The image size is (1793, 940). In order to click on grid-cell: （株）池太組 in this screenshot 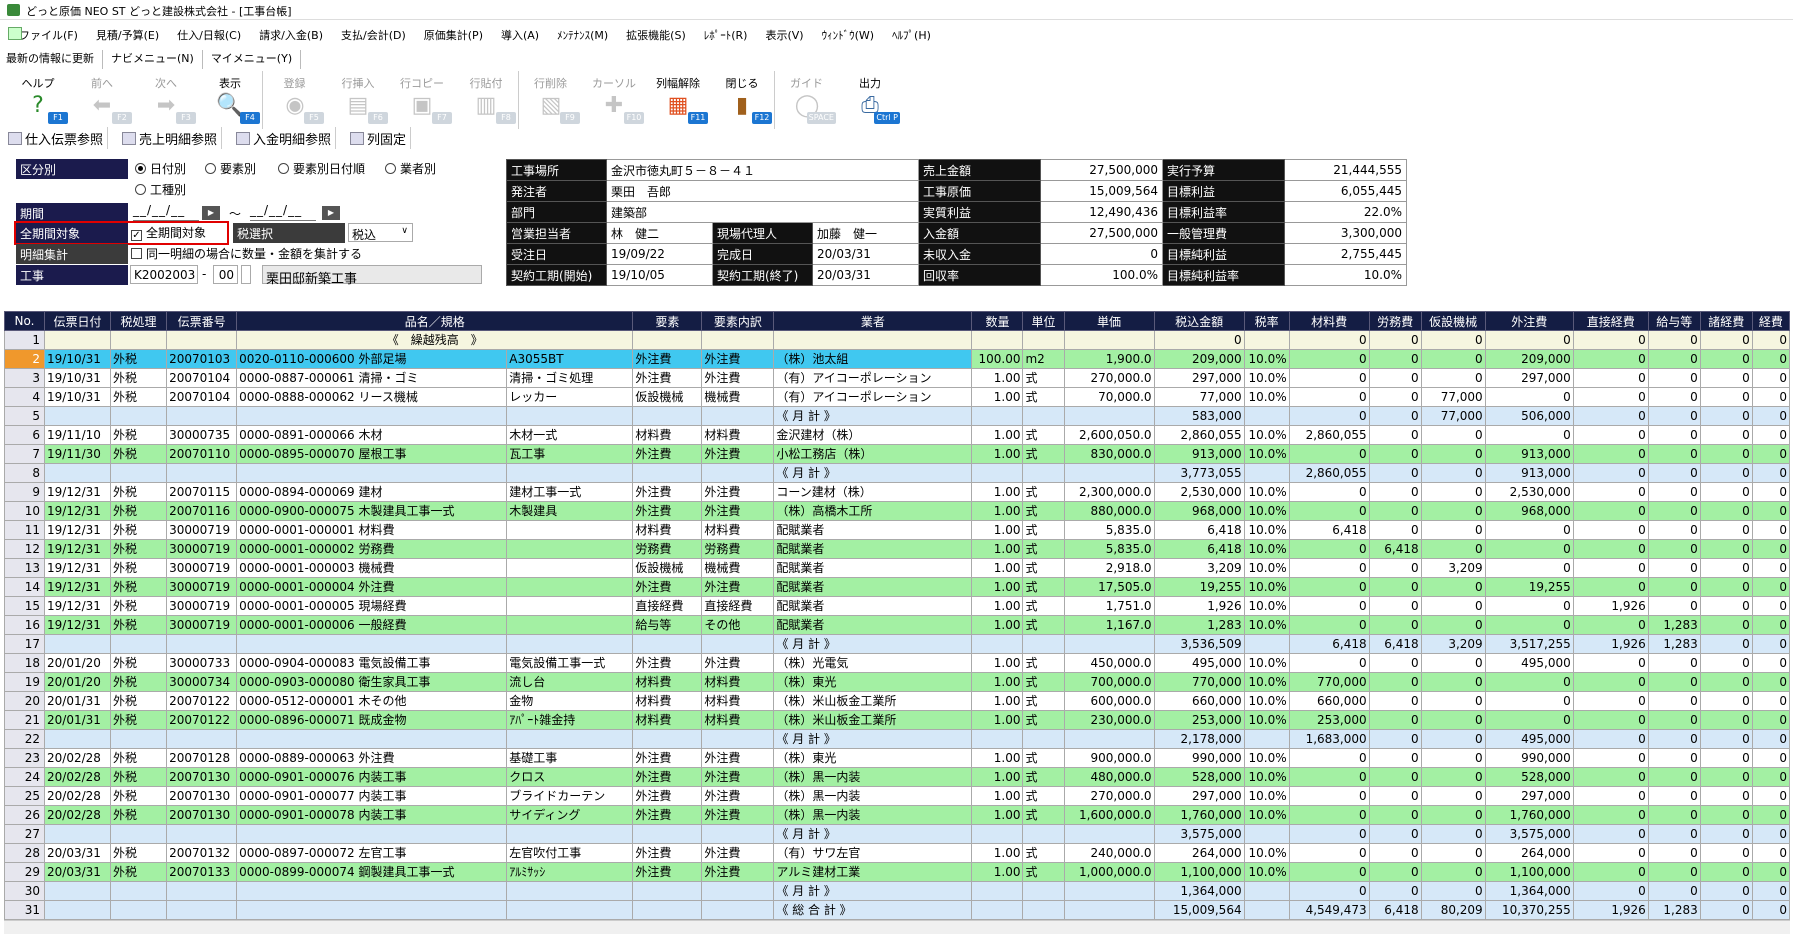, I will do `click(873, 359)`.